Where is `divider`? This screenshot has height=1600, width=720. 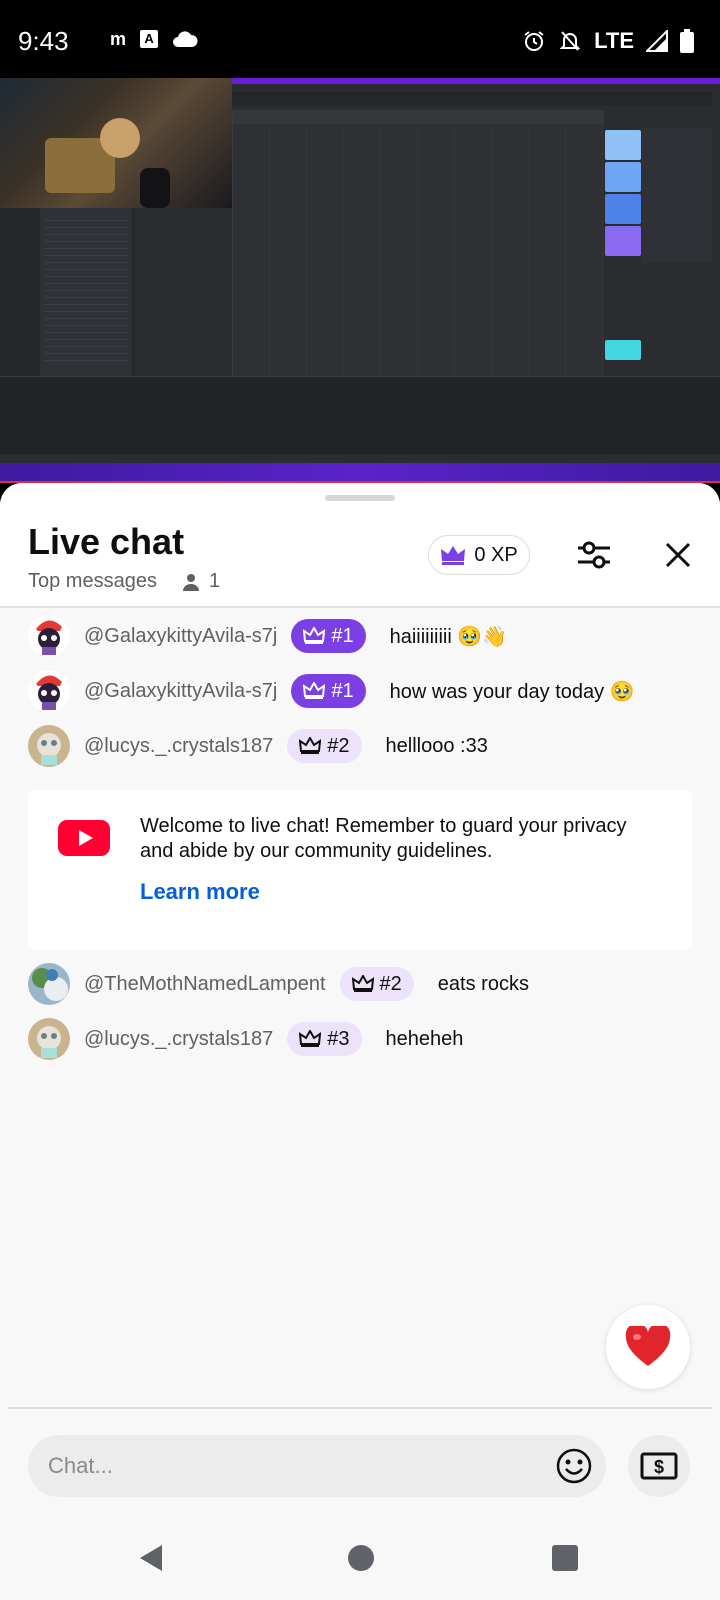
divider is located at coordinates (360, 1408).